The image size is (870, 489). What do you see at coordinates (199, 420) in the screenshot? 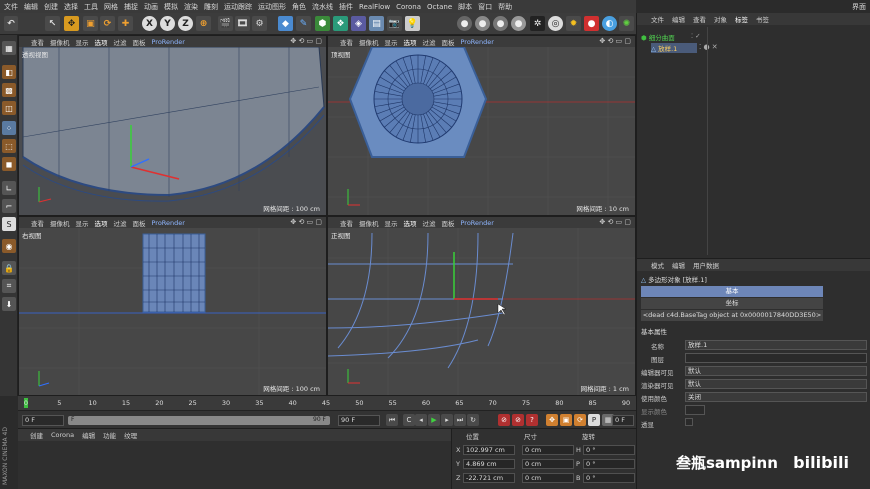
I see `frame-range-slider: F 90 F` at bounding box center [199, 420].